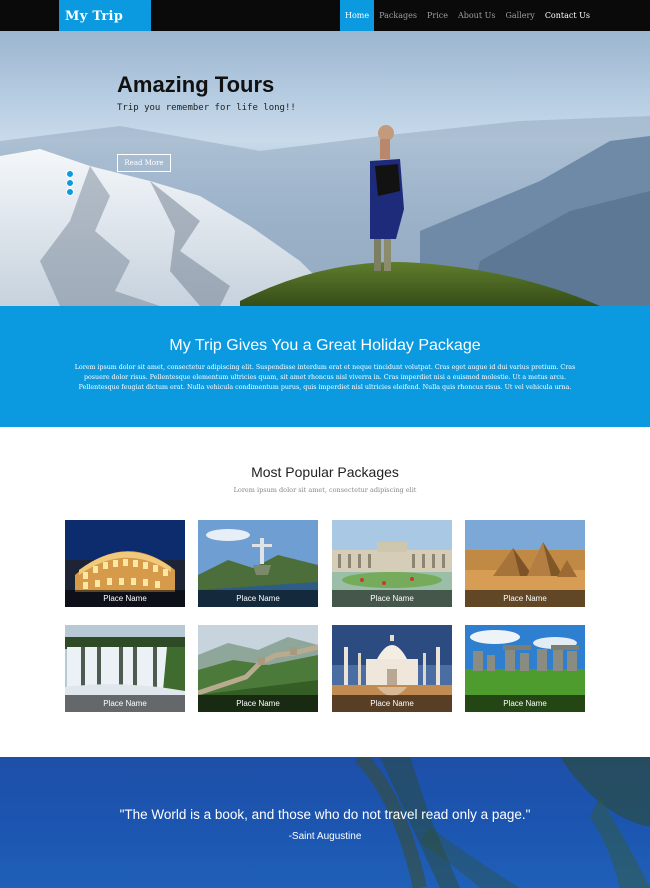  What do you see at coordinates (325, 836) in the screenshot?
I see `quote-author: -Saint Augustine` at bounding box center [325, 836].